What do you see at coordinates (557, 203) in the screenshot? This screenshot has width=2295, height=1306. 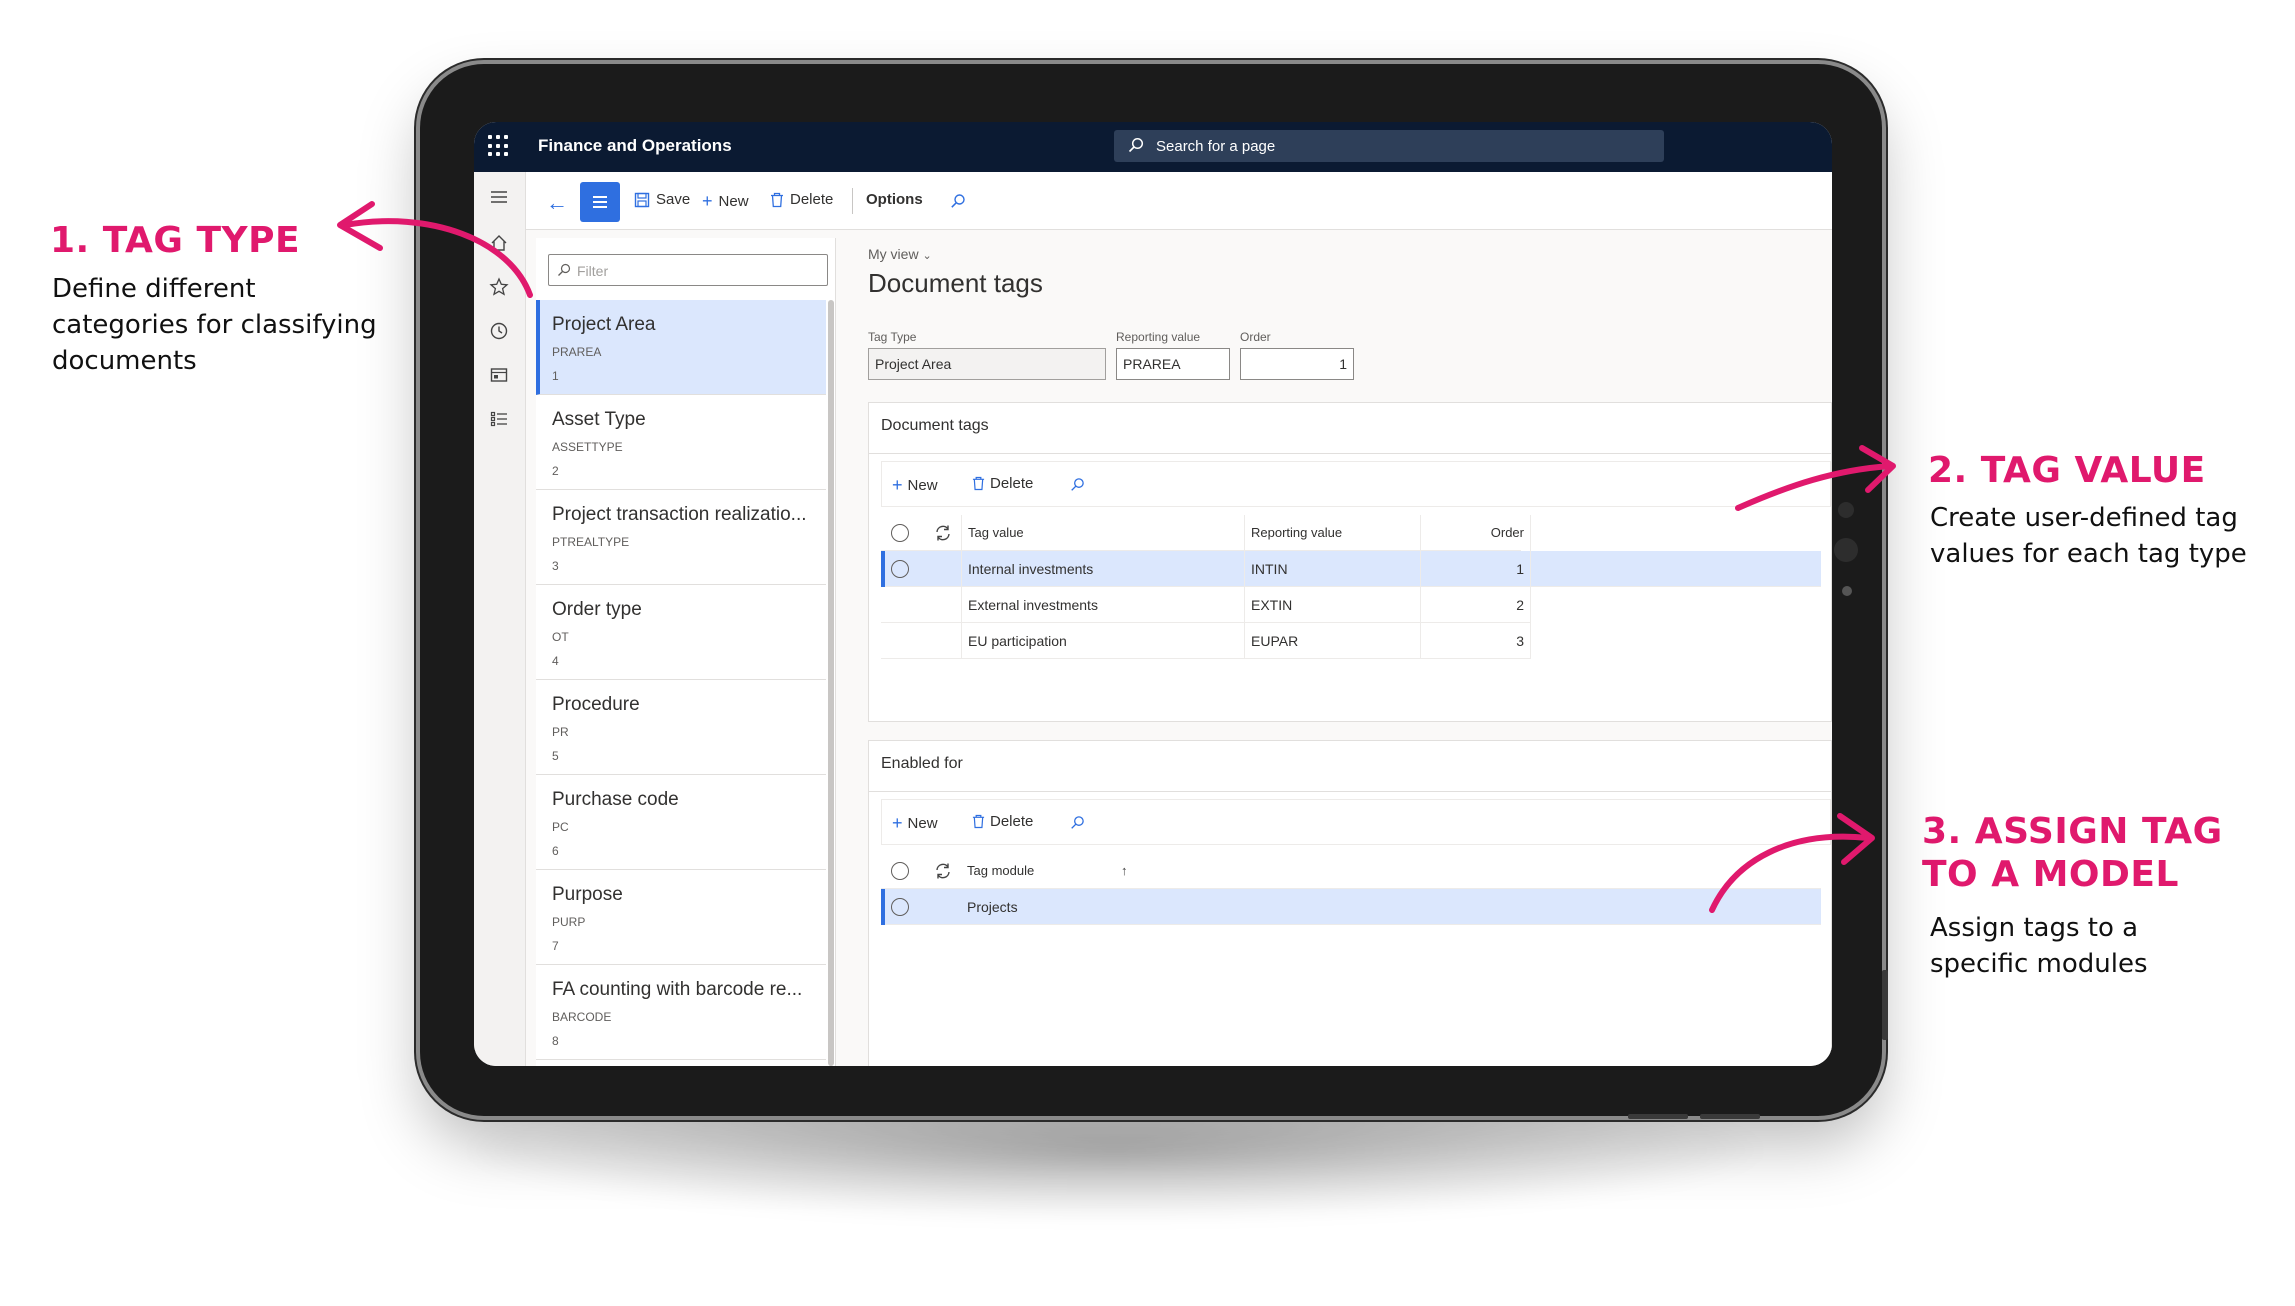 I see `back-arrow-icon: ←` at bounding box center [557, 203].